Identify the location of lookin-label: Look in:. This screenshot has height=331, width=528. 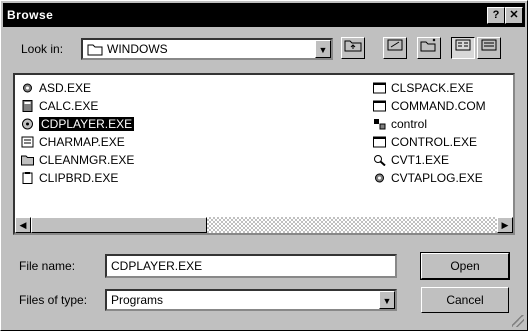
(42, 49).